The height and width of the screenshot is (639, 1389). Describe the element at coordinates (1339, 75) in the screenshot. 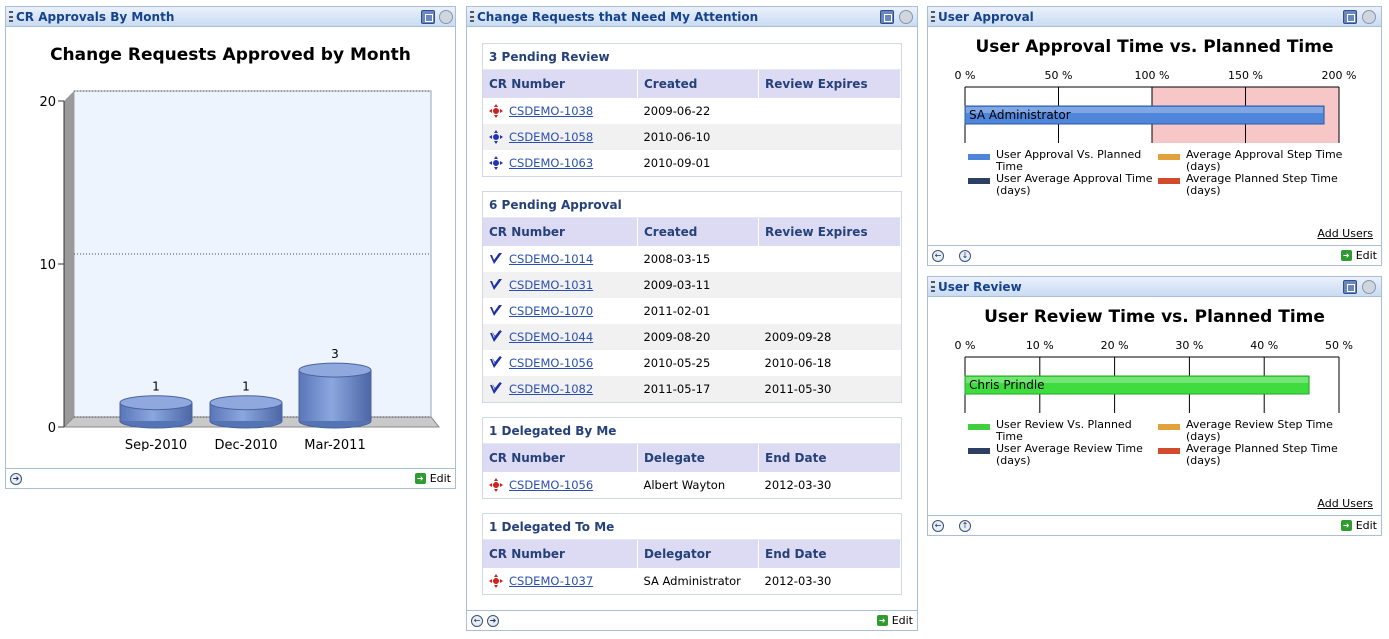

I see `x-tick-label: 200 %` at that location.